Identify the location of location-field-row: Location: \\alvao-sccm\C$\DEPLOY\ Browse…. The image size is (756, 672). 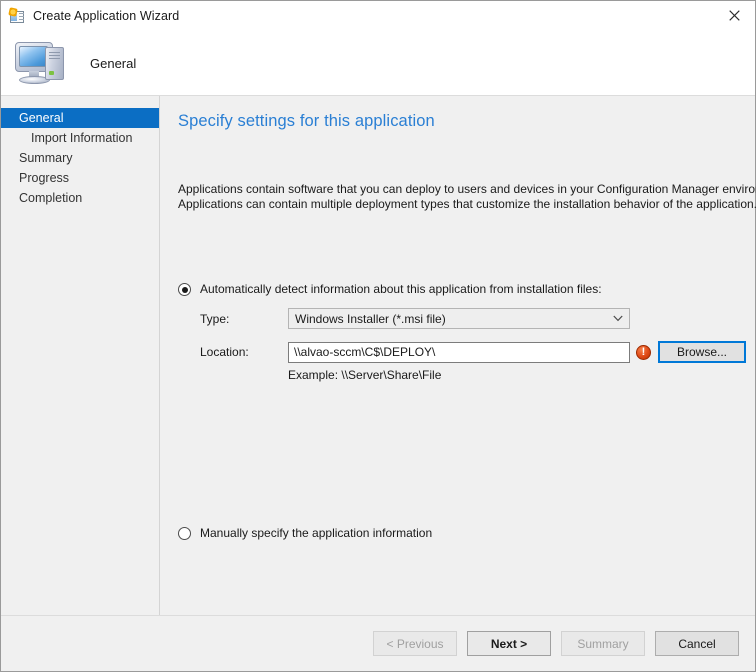
(477, 352).